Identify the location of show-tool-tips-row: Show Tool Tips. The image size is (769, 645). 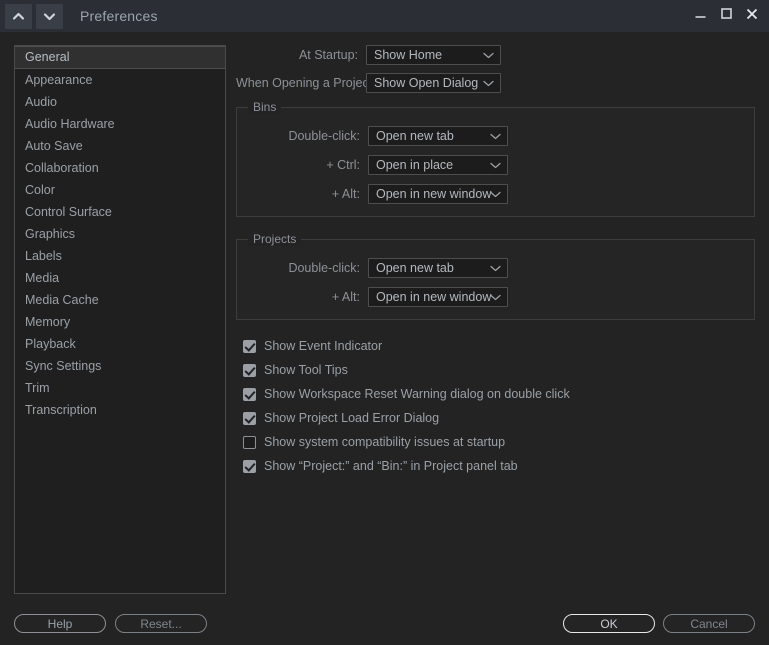
(495, 370).